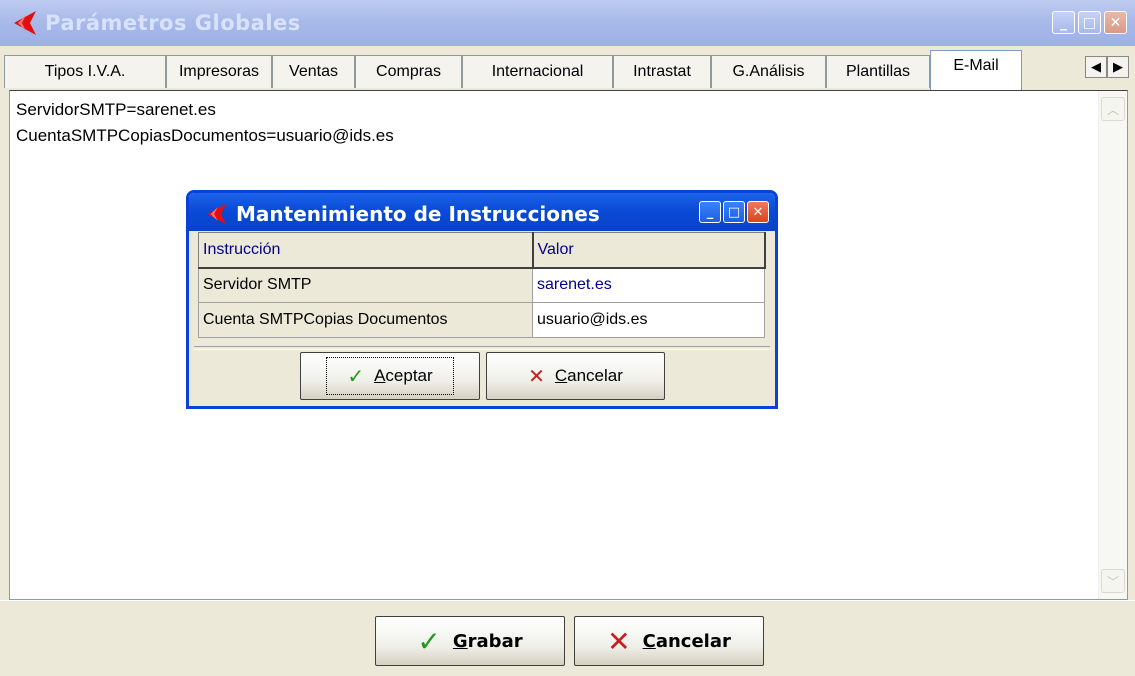  Describe the element at coordinates (1063, 22) in the screenshot. I see `minimize-button: _` at that location.